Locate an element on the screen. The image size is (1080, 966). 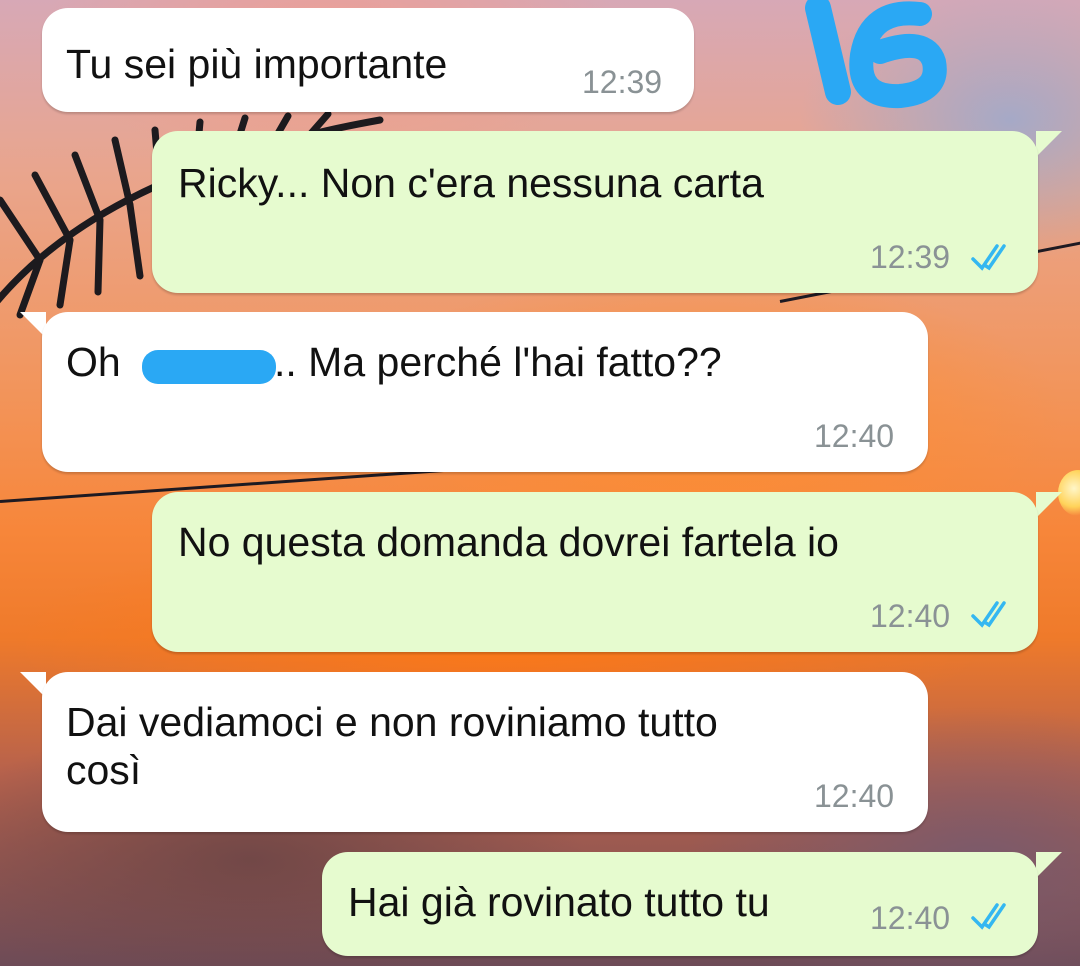
message-bubble-outgoing: Hai già rovinato tutto tu 12:40 is located at coordinates (680, 904).